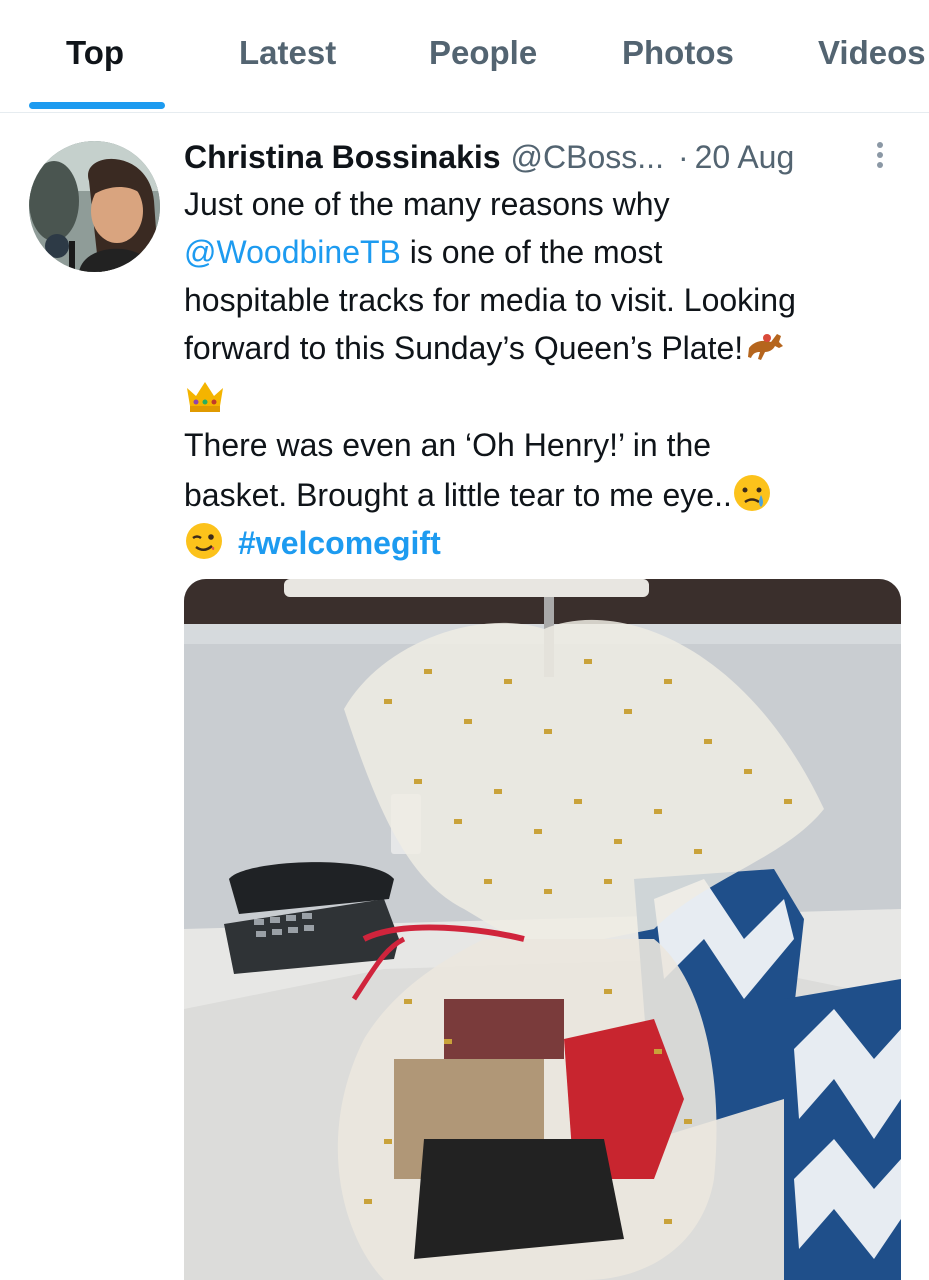  Describe the element at coordinates (427, 204) in the screenshot. I see `tweet-text-line-1: Just one of the many reasons why` at that location.